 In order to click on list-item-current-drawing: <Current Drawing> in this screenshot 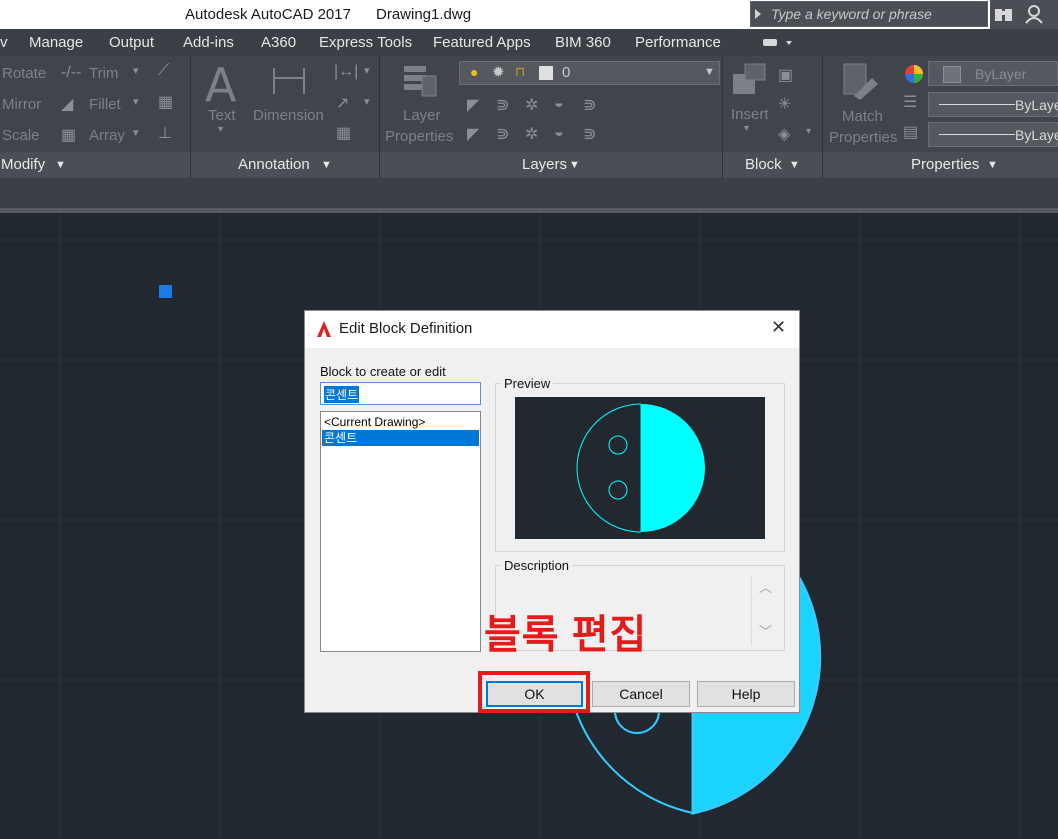, I will do `click(400, 422)`.